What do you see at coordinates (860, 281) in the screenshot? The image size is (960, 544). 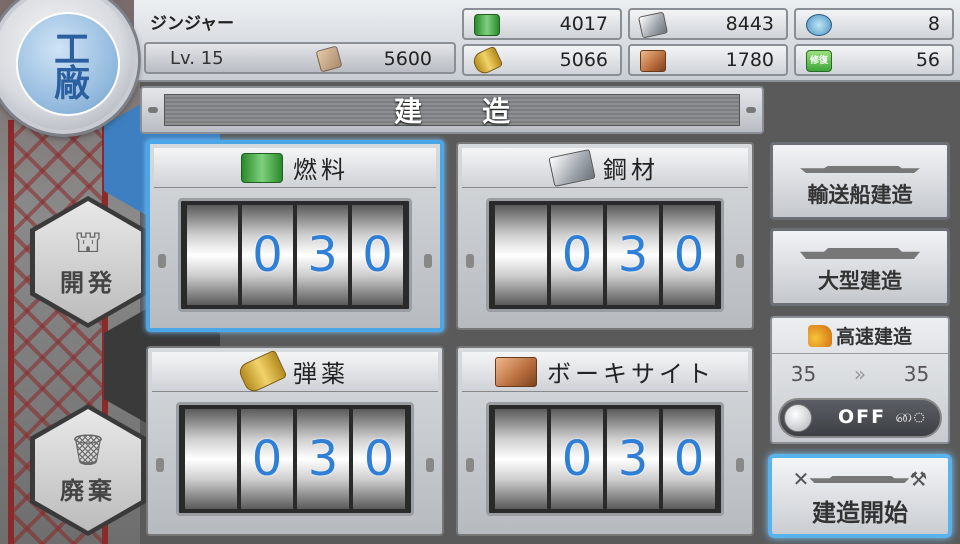 I see `large-build-label: 大型建造` at bounding box center [860, 281].